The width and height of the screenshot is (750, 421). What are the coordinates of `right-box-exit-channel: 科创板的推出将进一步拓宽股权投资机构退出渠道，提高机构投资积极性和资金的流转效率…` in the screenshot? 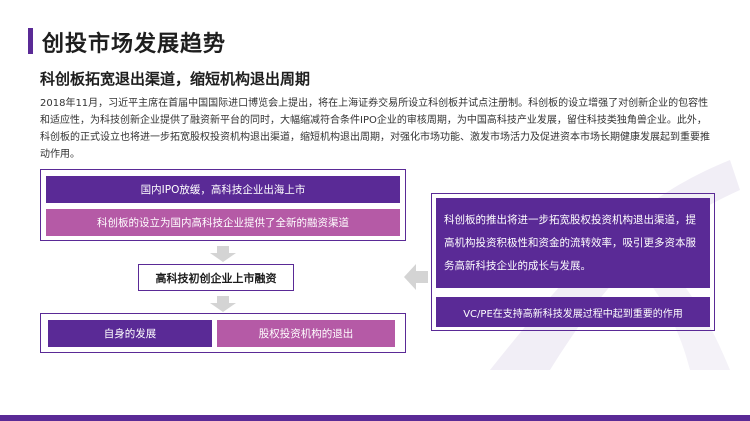 It's located at (573, 243).